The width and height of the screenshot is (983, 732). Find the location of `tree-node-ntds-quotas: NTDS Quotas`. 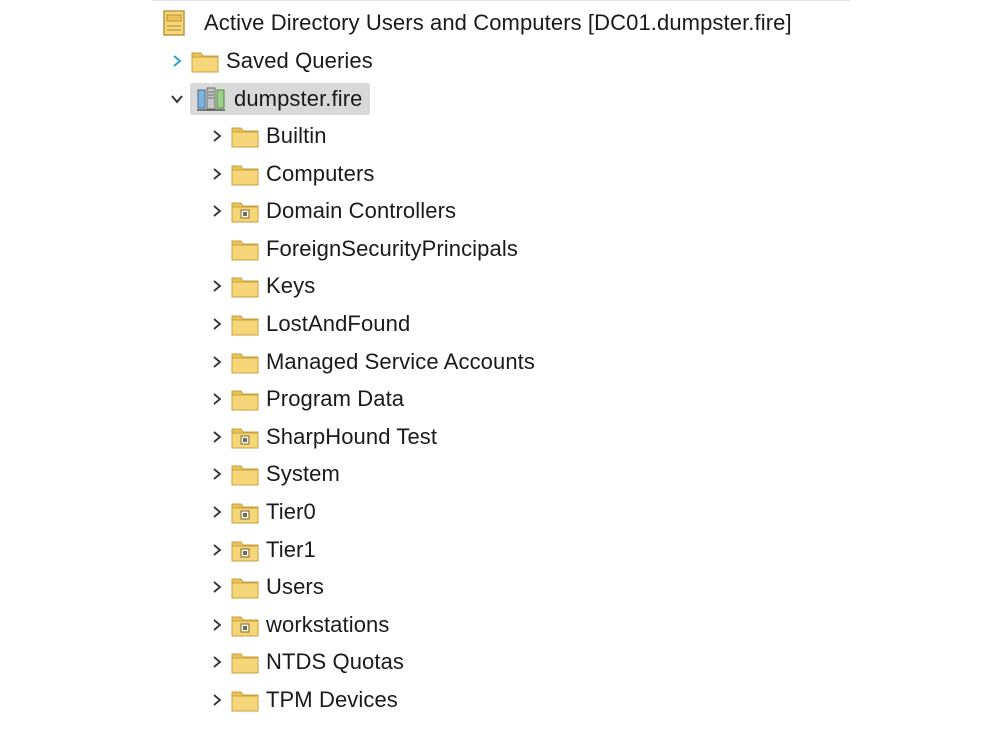

tree-node-ntds-quotas: NTDS Quotas is located at coordinates (307, 662).